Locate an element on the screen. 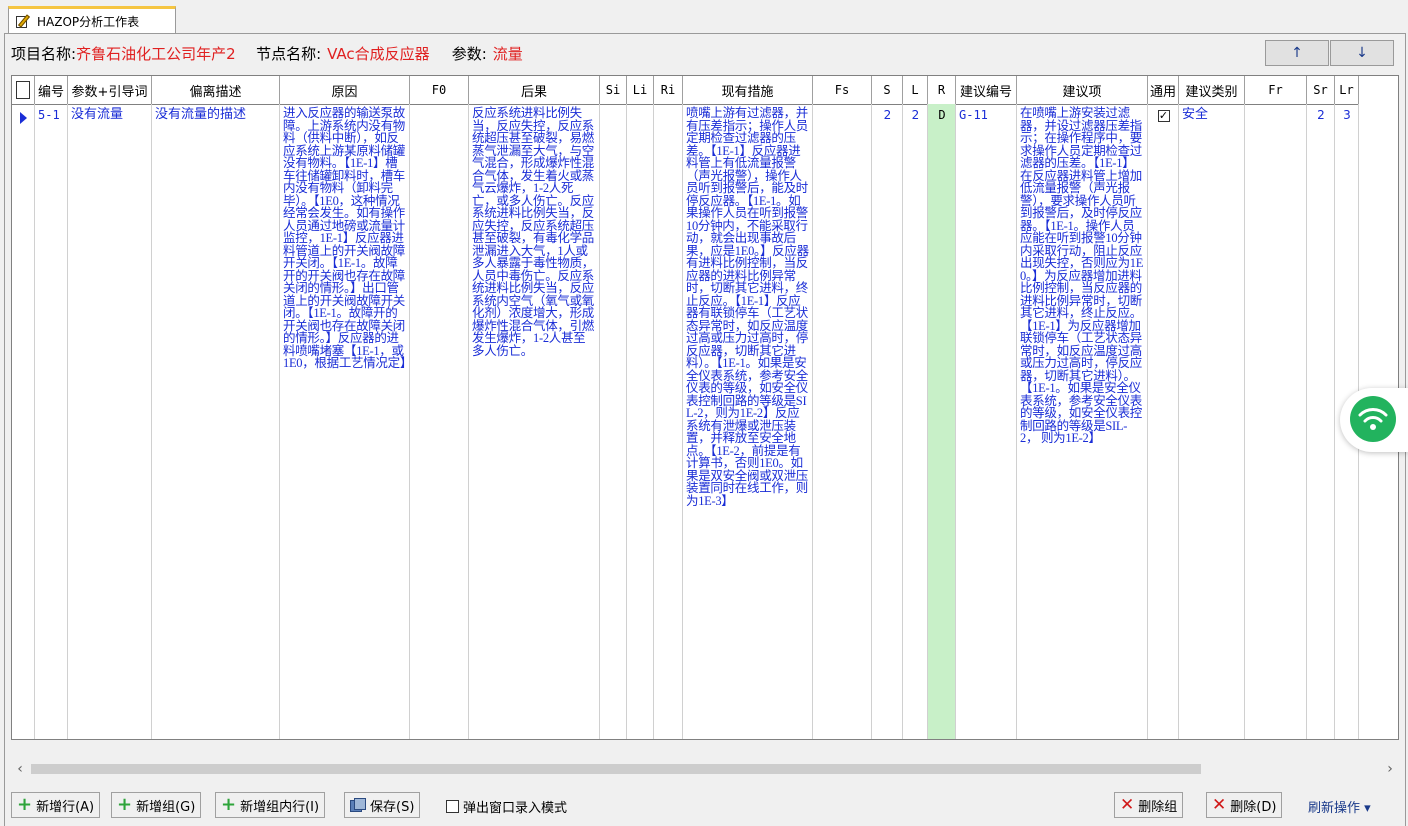  delete-button: ✕ 删除(D) is located at coordinates (1244, 805).